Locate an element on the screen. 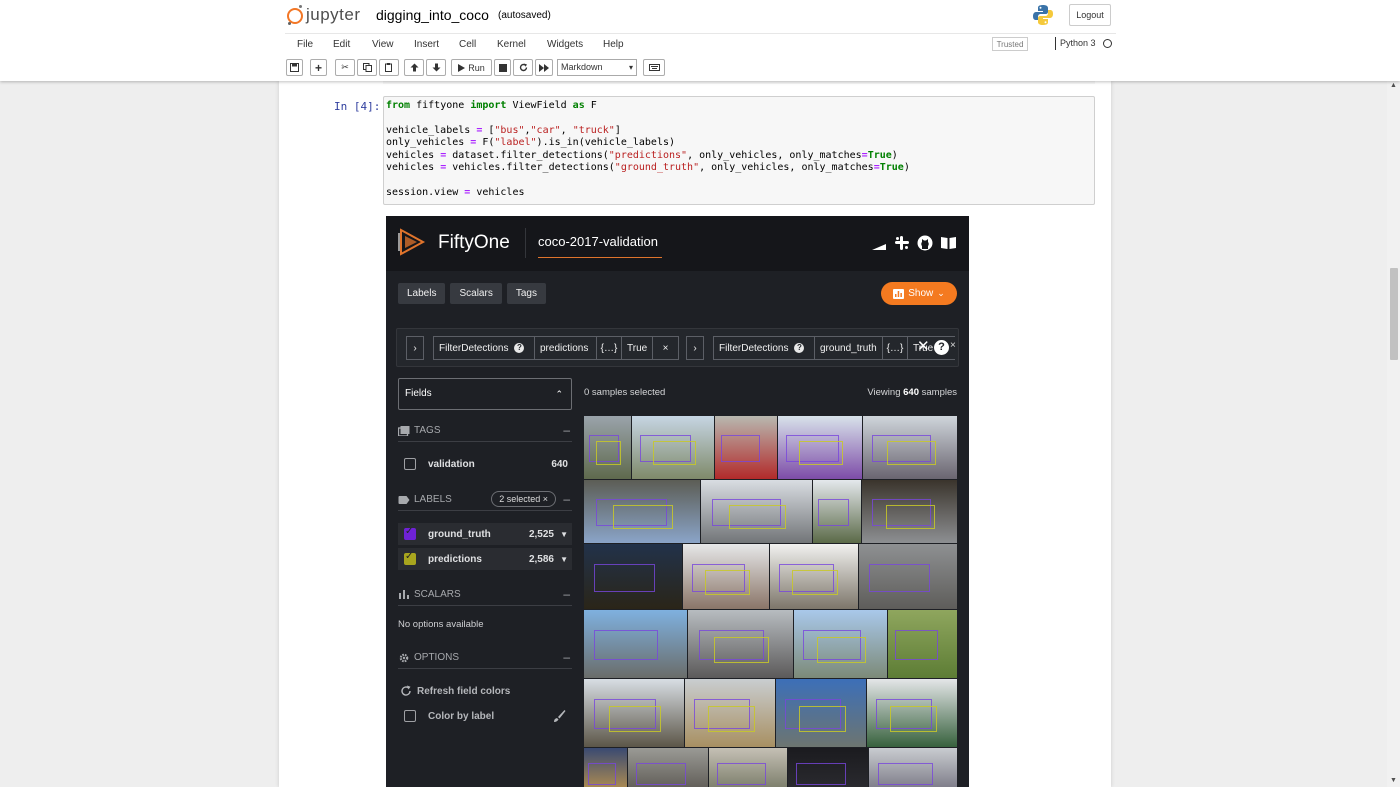  close-icon: ✕ is located at coordinates (923, 347).